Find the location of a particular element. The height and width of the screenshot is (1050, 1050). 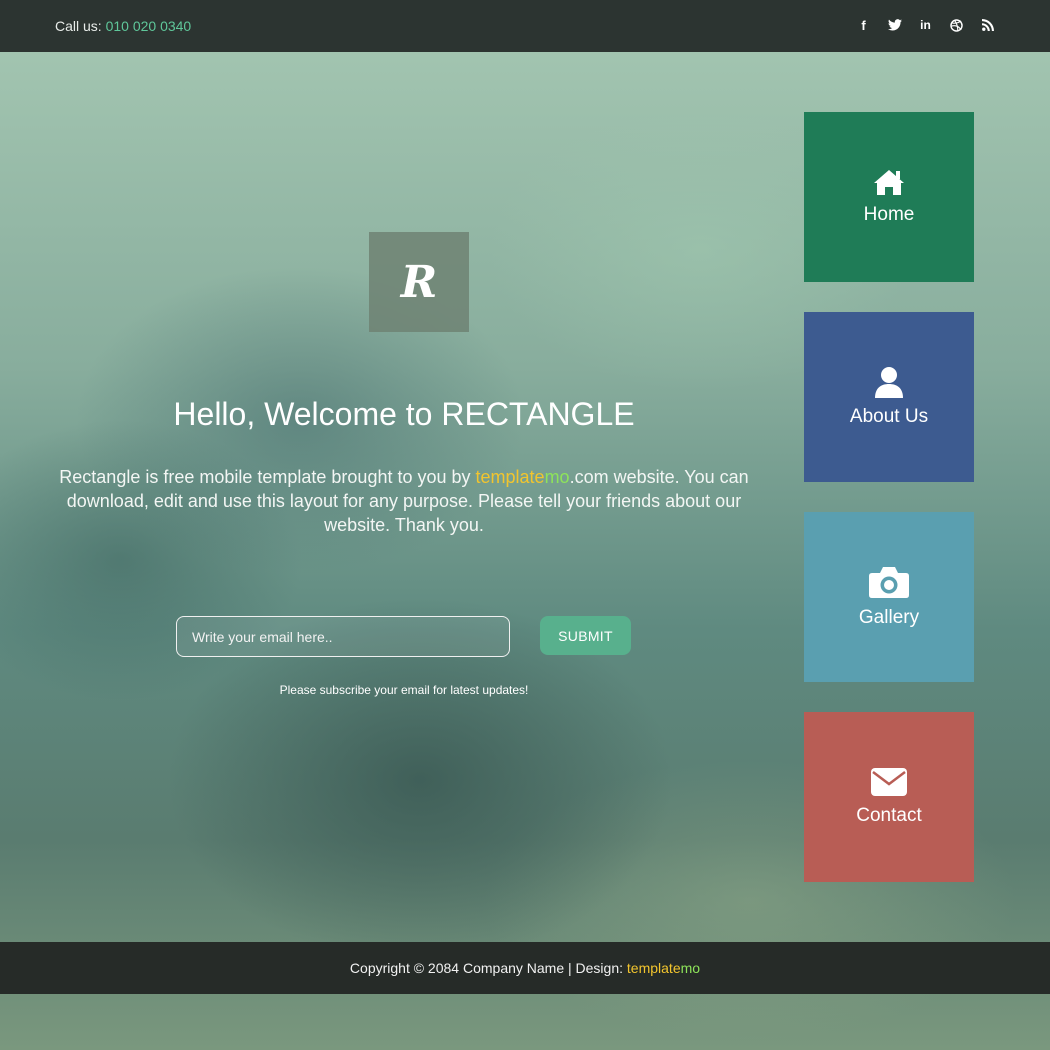

home-icon is located at coordinates (889, 182).